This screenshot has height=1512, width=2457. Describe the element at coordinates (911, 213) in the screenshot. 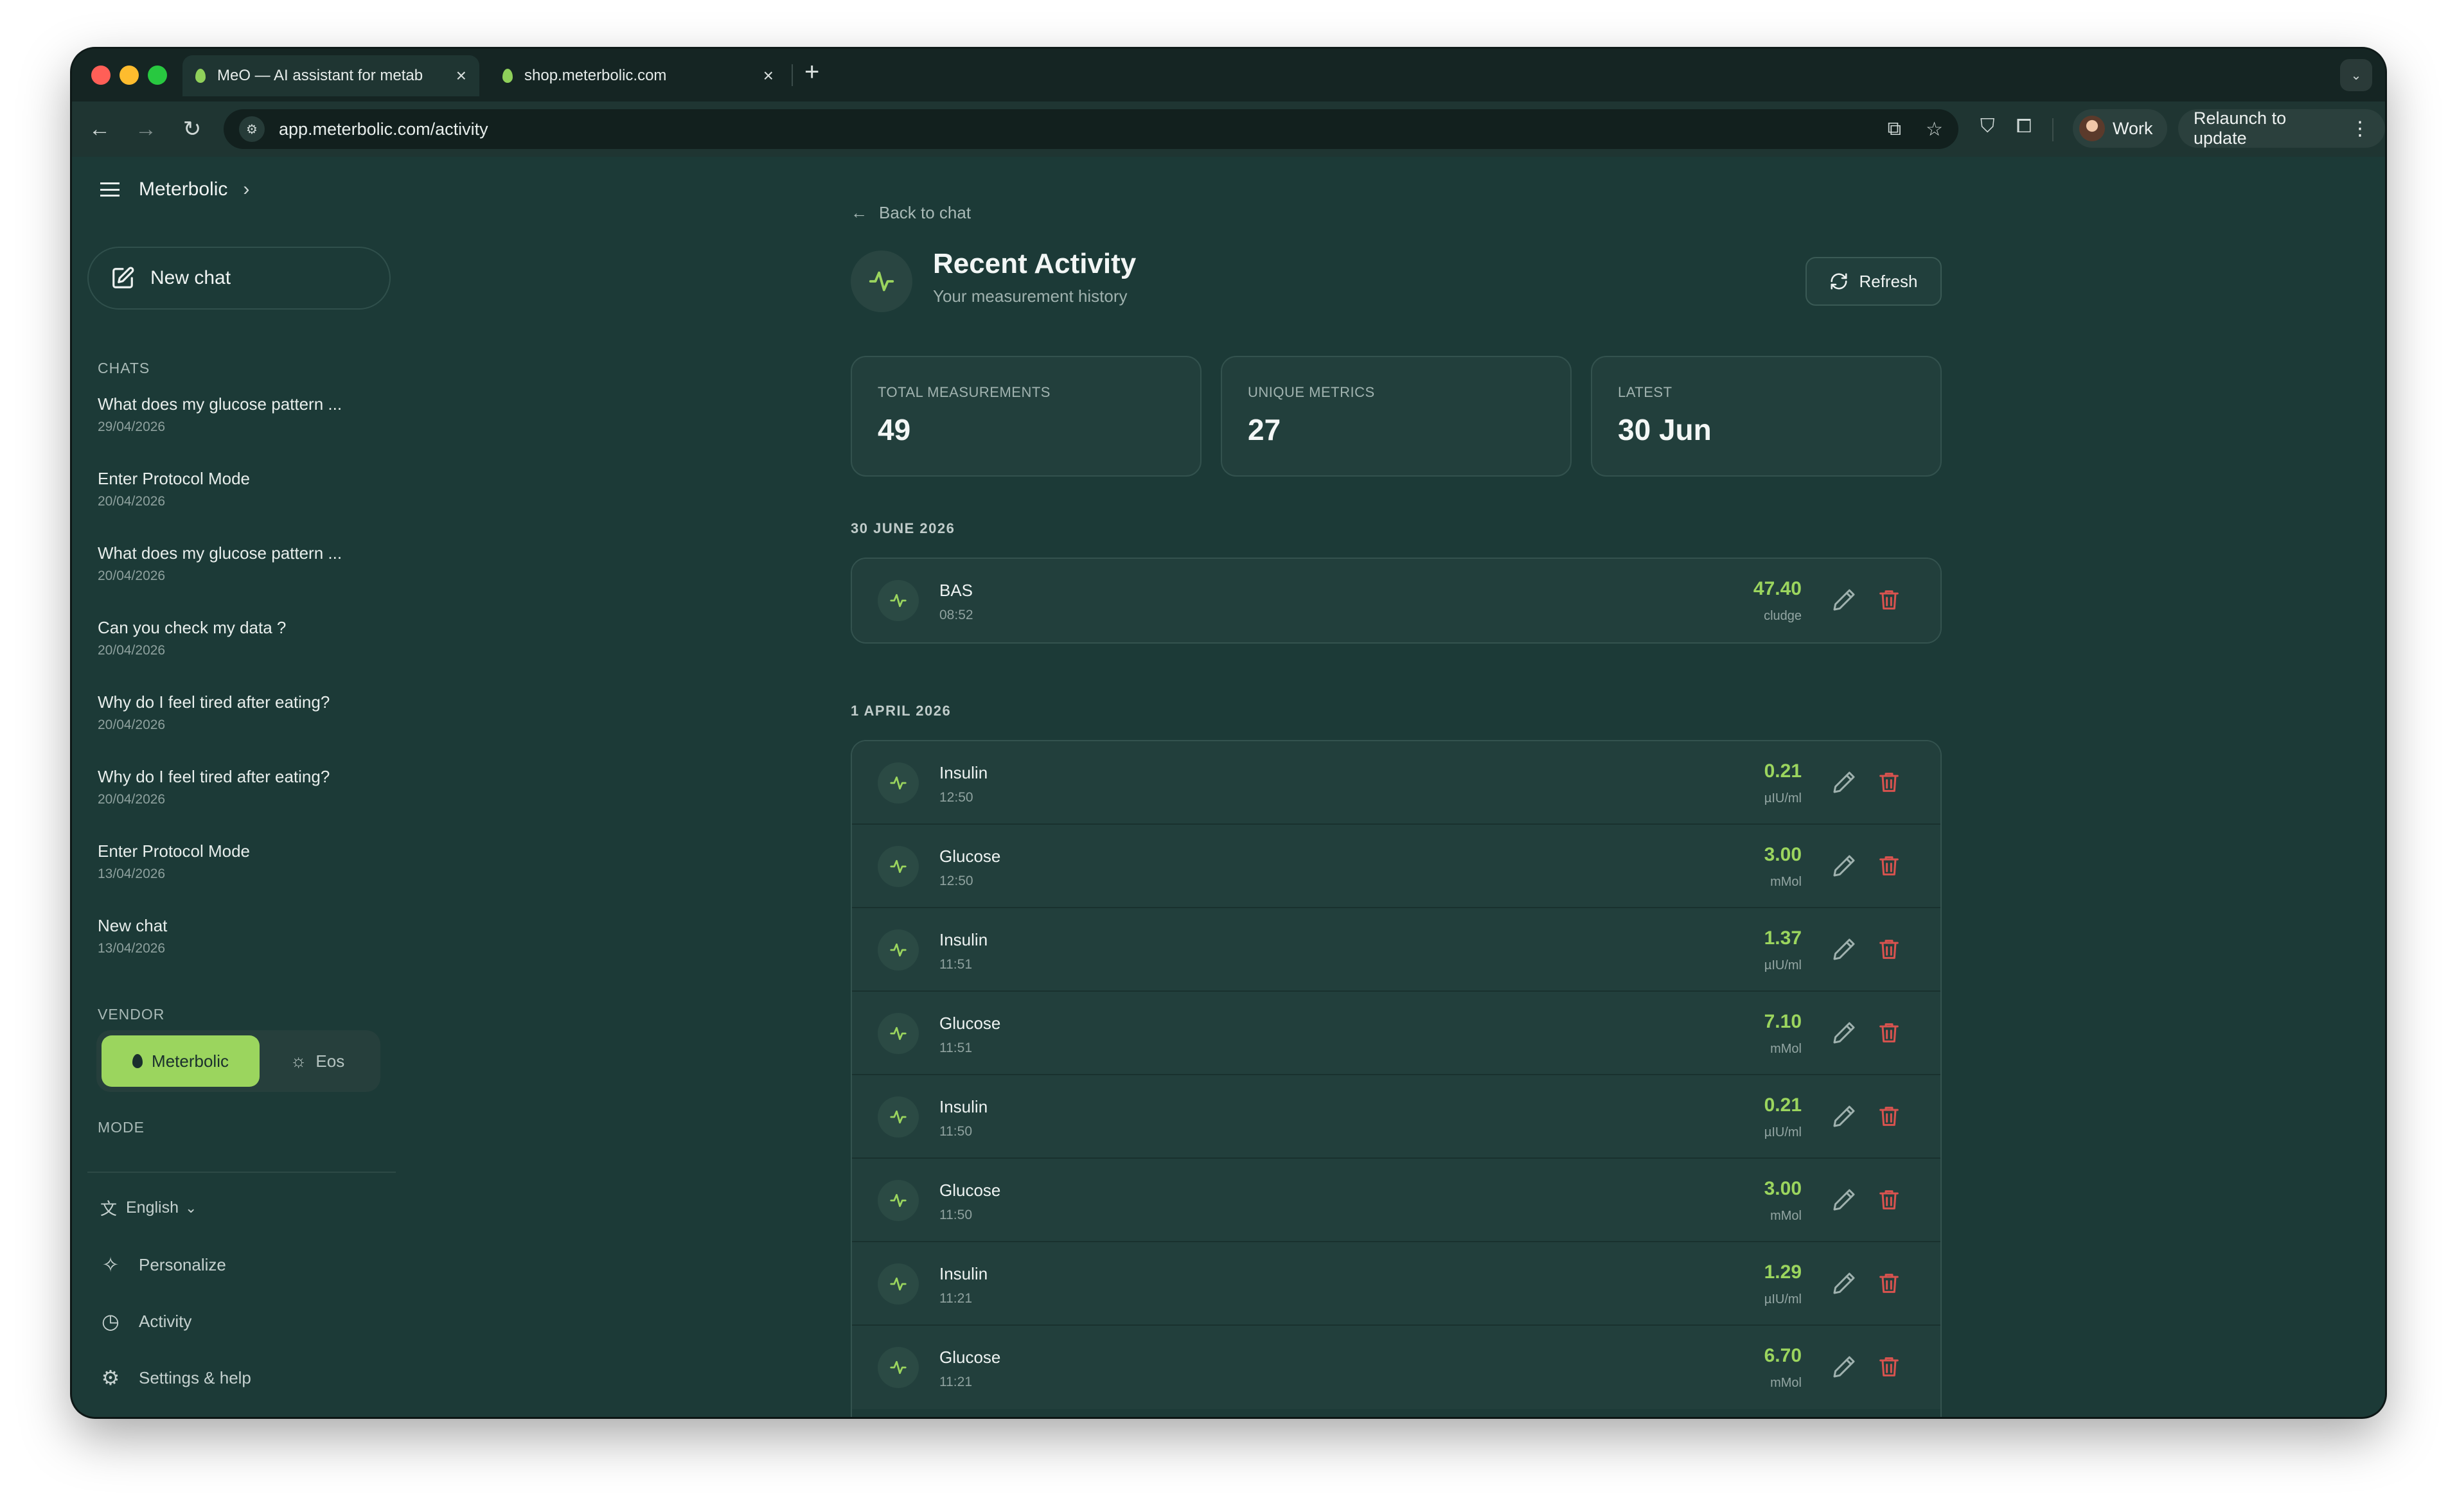

I see `back-to-chat-link: ← Back to chat` at that location.